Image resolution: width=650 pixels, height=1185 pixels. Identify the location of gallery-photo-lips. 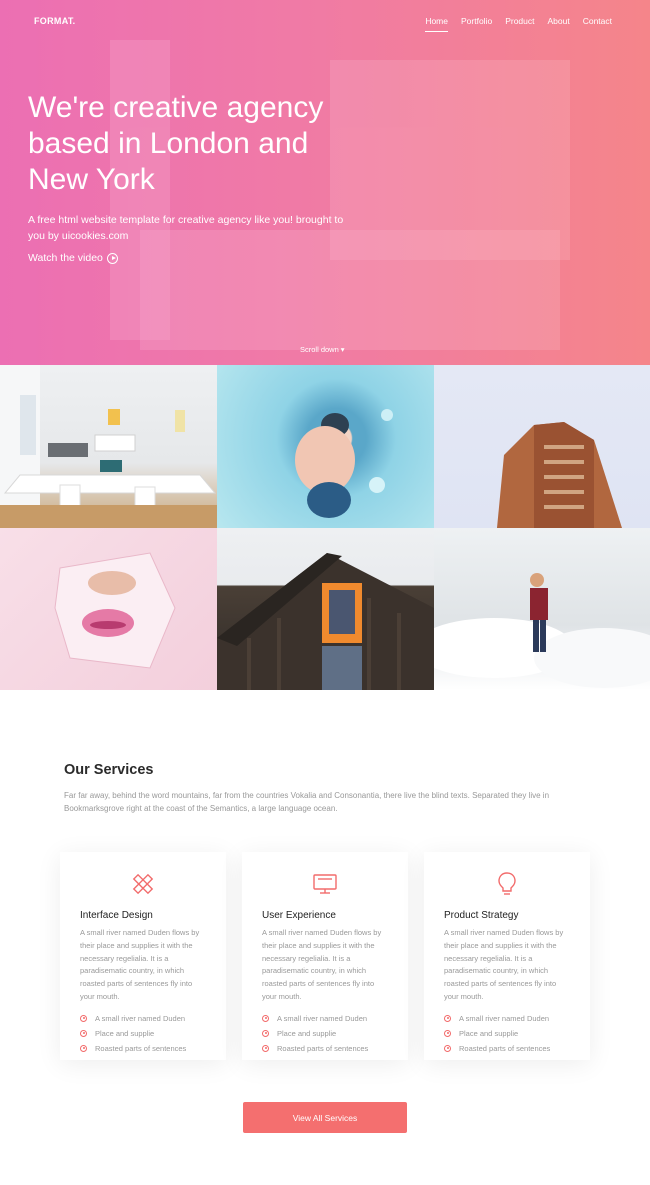
(108, 609).